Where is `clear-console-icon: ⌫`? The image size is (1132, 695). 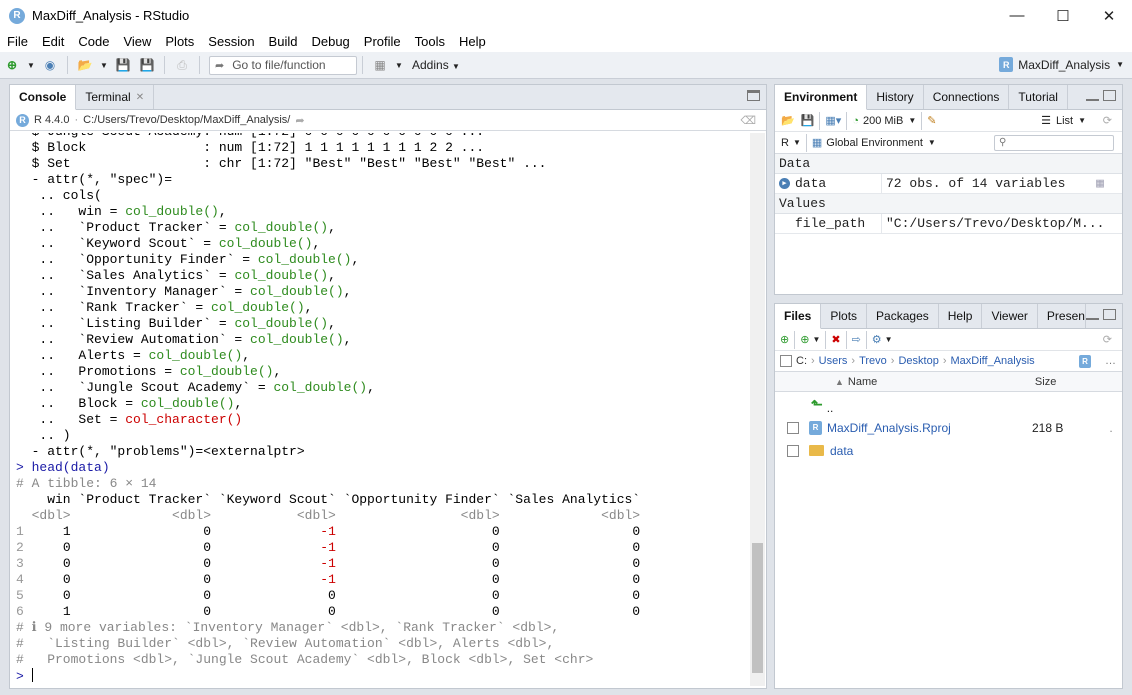
clear-console-icon: ⌫ is located at coordinates (748, 120).